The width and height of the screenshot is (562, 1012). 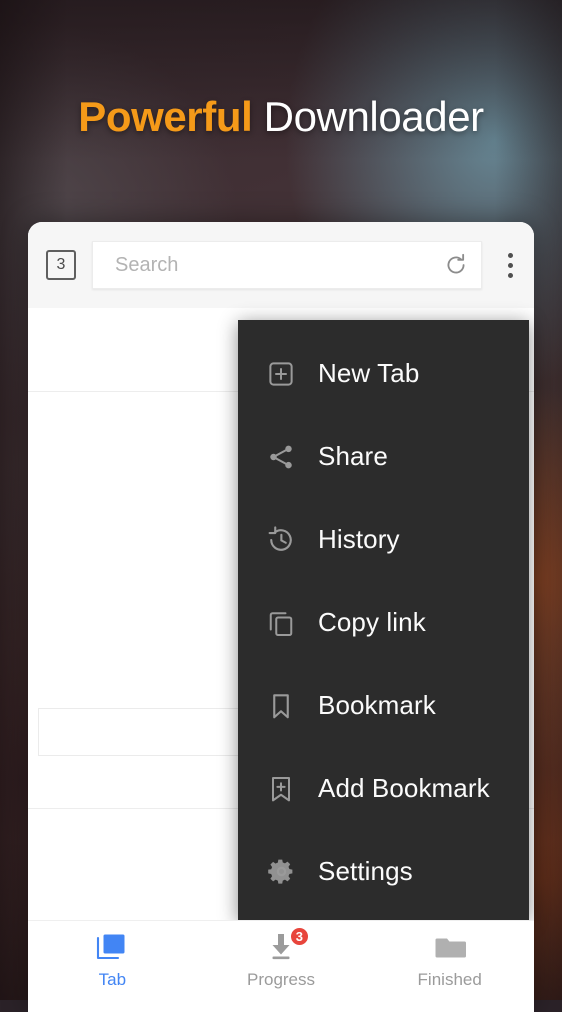 I want to click on nav-item-finished: Finished, so click(x=449, y=960).